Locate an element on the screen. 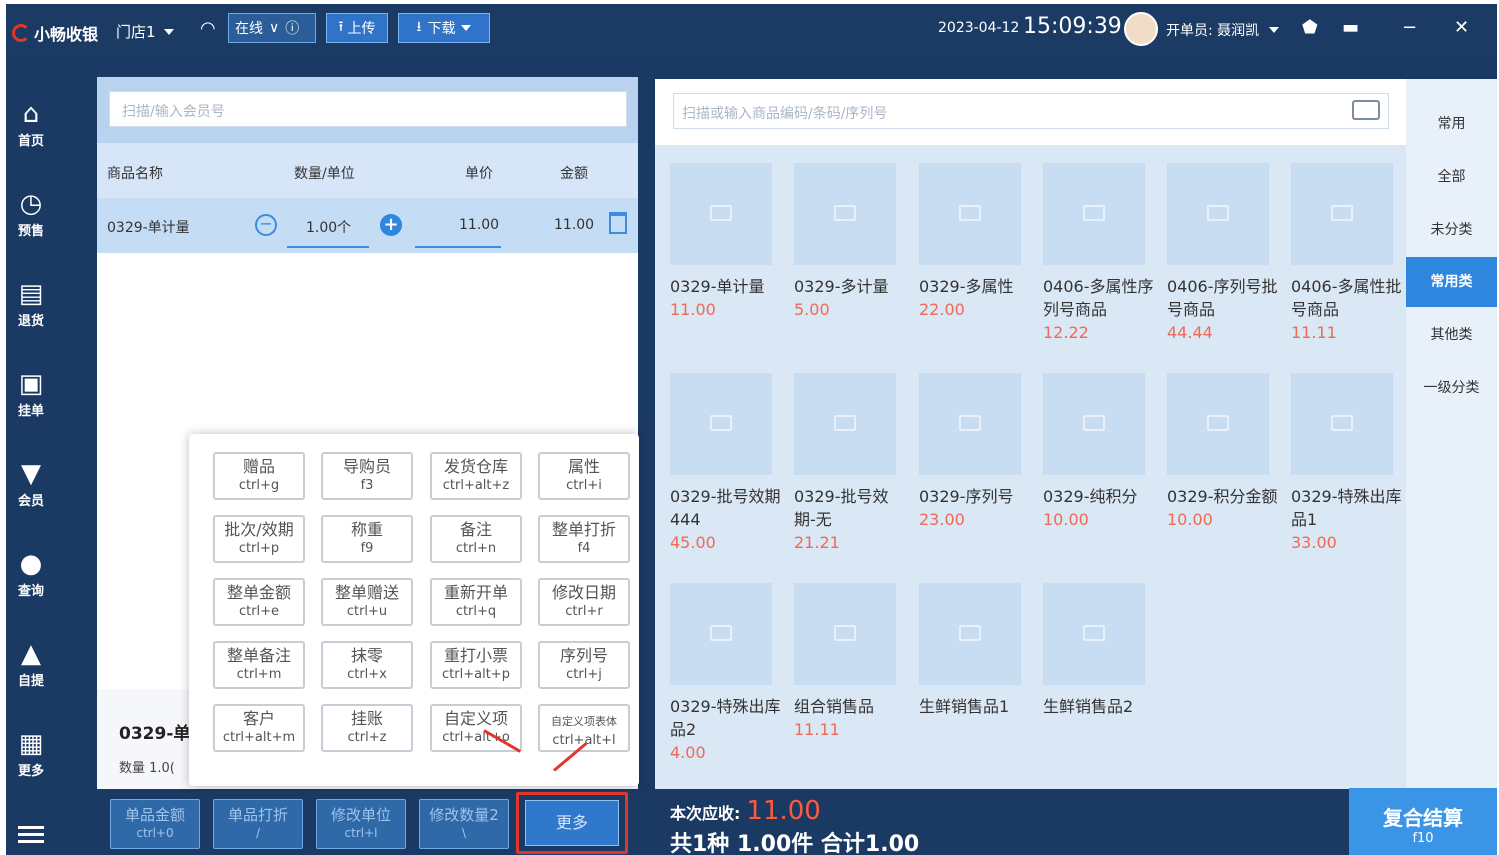  popup-action-button: 客户 ctrl+alt+m is located at coordinates (259, 728).